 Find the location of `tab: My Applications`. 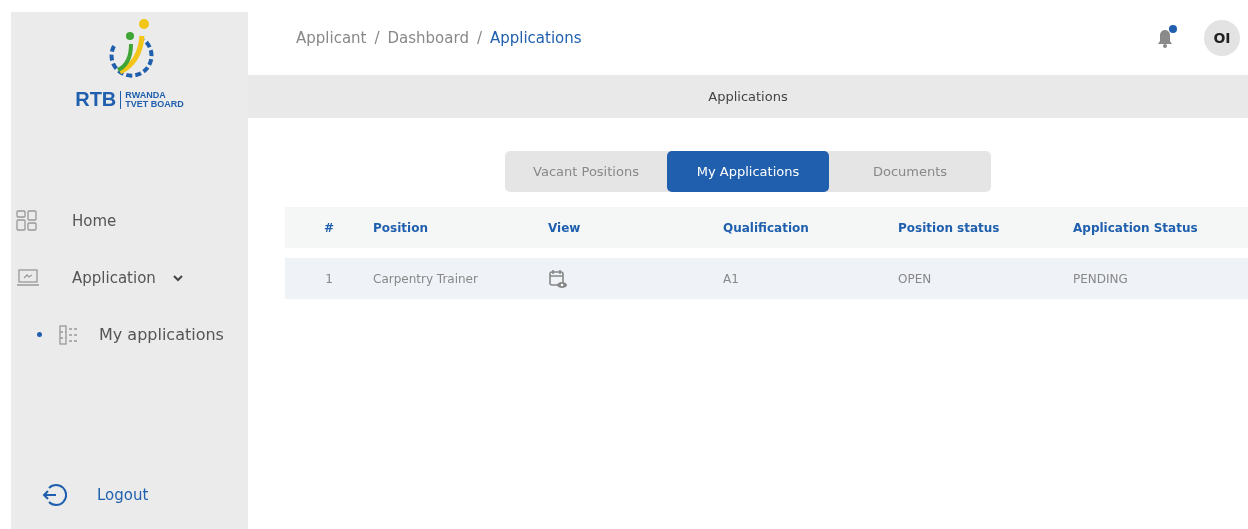

tab: My Applications is located at coordinates (748, 171).